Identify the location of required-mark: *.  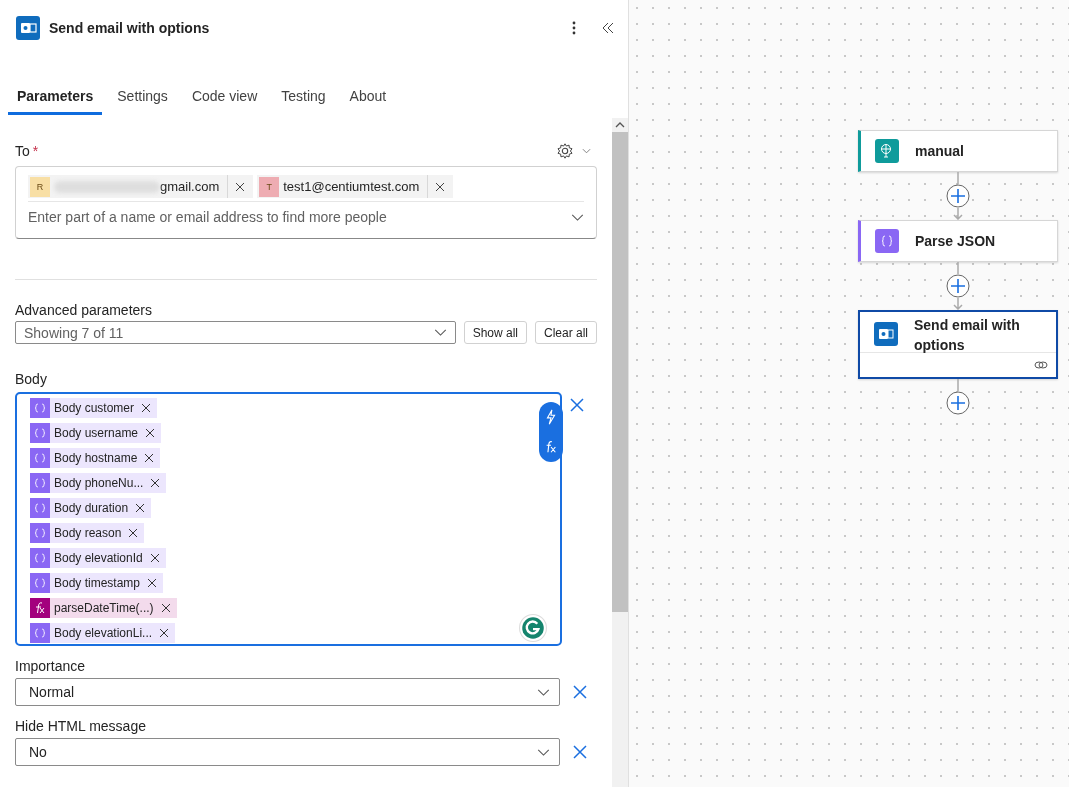
(35, 151).